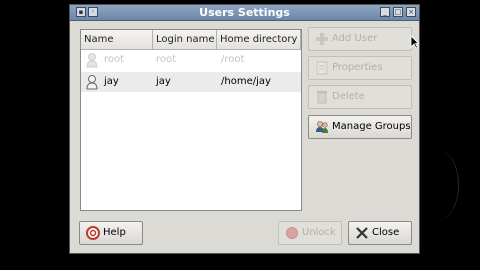 The image size is (480, 270). What do you see at coordinates (385, 12) in the screenshot?
I see `minimize-icon: _` at bounding box center [385, 12].